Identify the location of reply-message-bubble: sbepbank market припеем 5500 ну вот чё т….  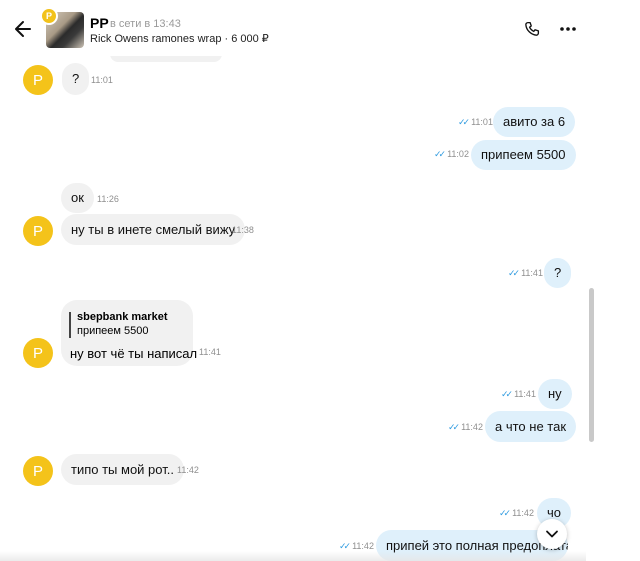
(129, 333).